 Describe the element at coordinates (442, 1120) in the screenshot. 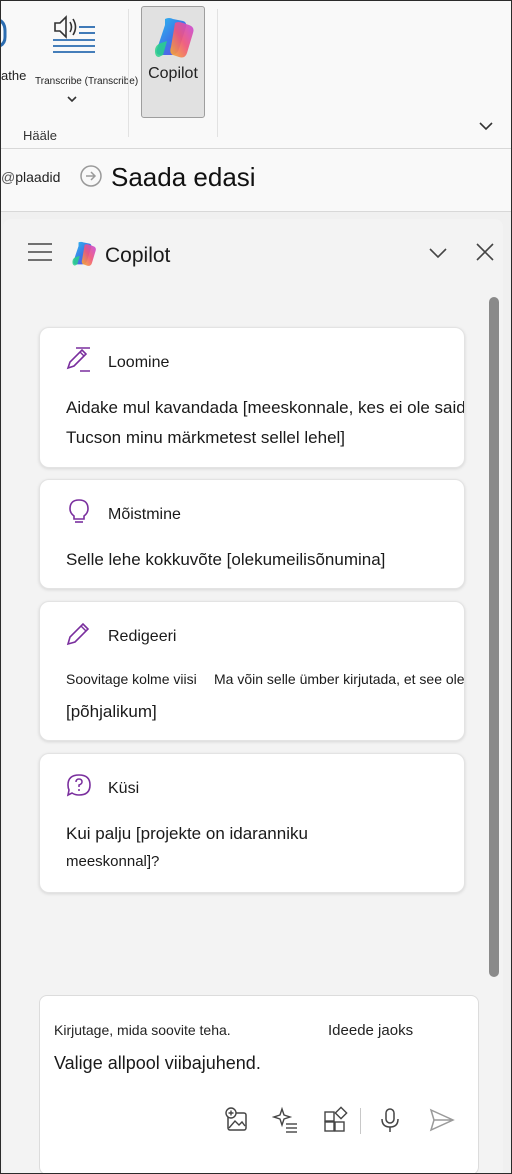

I see `send-icon` at that location.